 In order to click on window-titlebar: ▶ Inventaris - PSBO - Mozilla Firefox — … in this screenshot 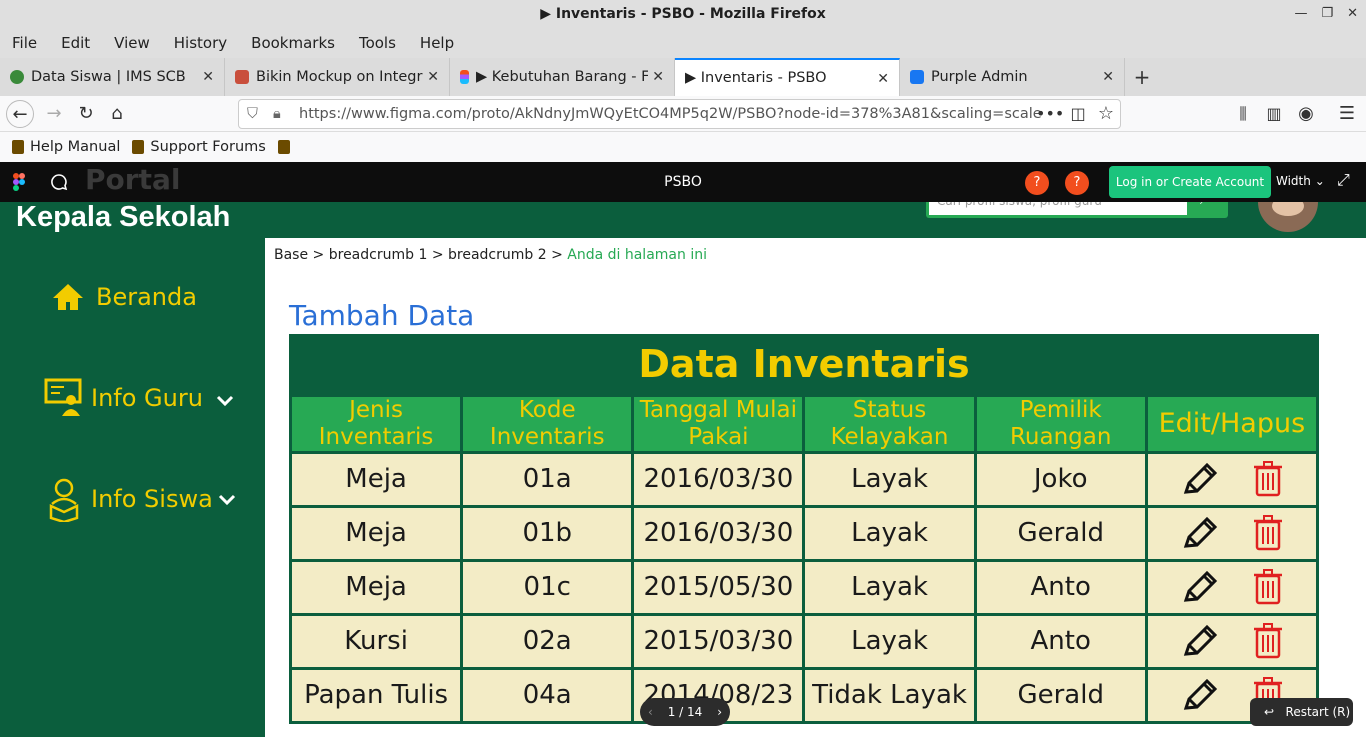, I will do `click(683, 14)`.